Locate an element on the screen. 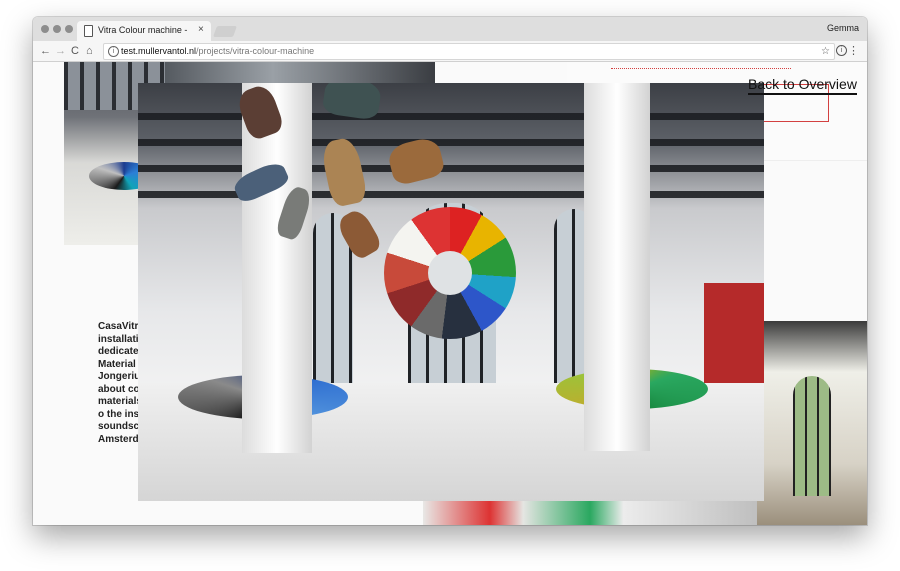 This screenshot has width=900, height=571. home-icon: ⌂ is located at coordinates (89, 51).